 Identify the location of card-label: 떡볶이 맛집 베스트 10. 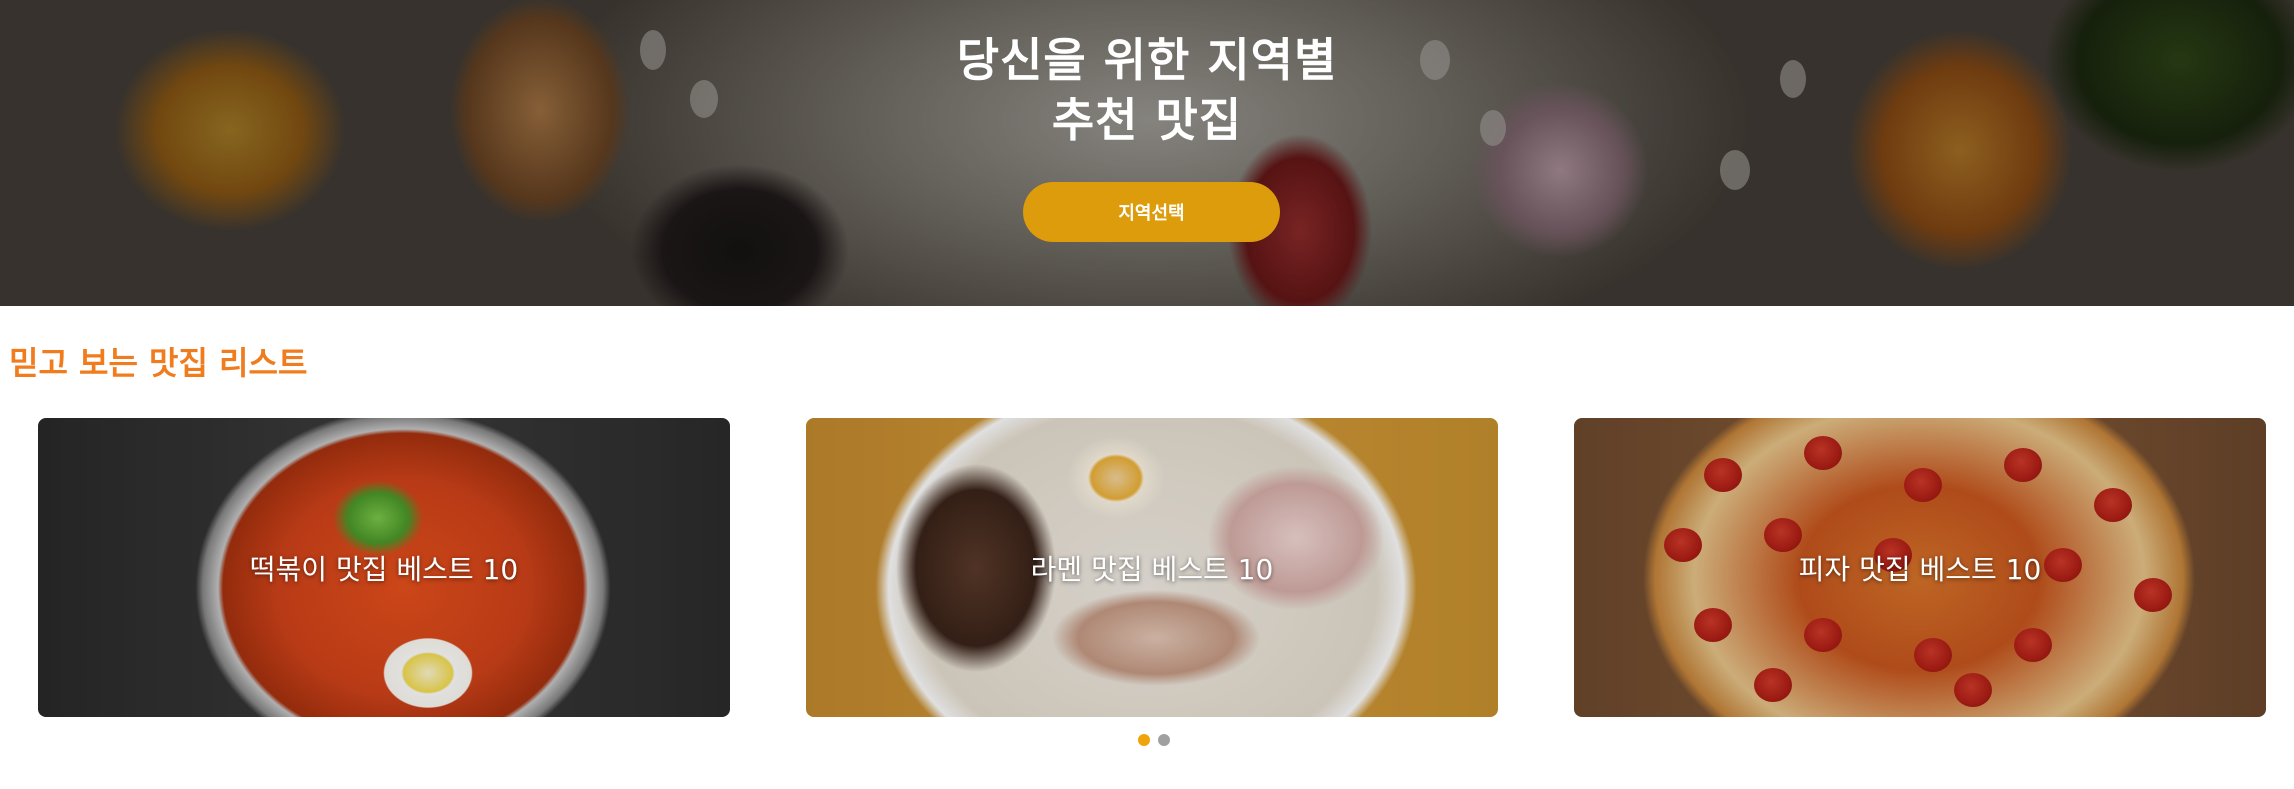
(384, 569).